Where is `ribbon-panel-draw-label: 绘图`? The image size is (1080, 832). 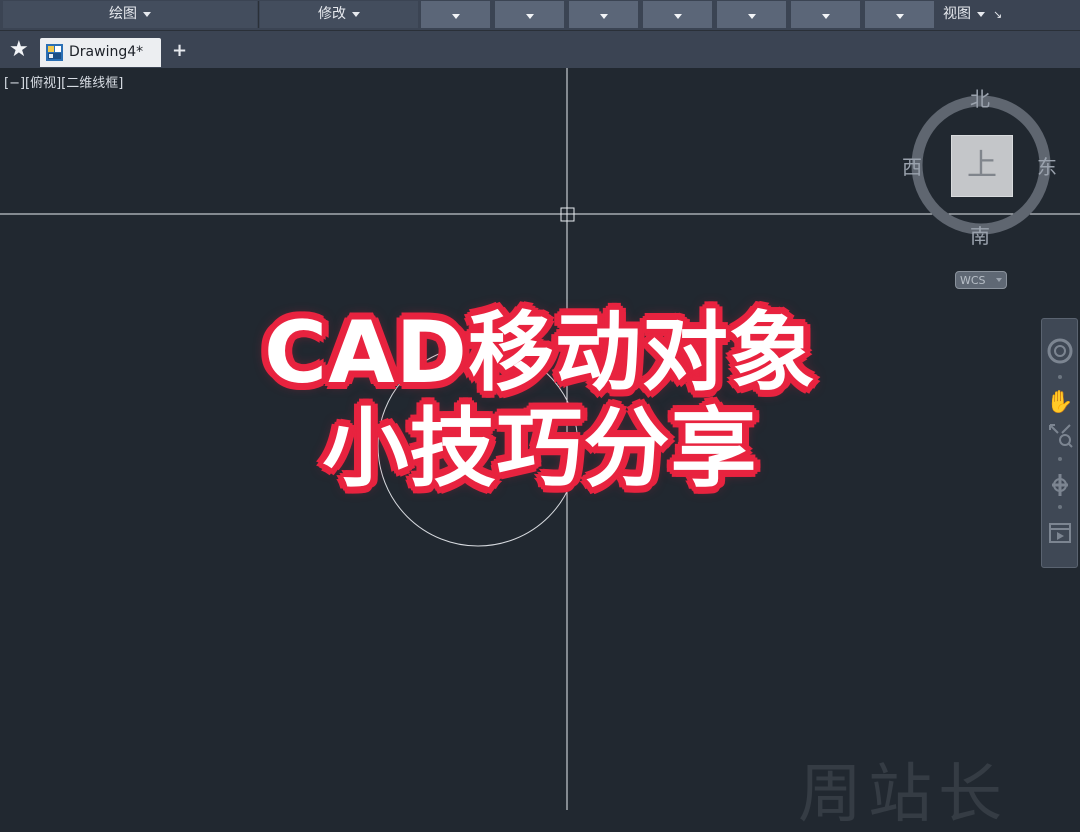
ribbon-panel-draw-label: 绘图 is located at coordinates (123, 14).